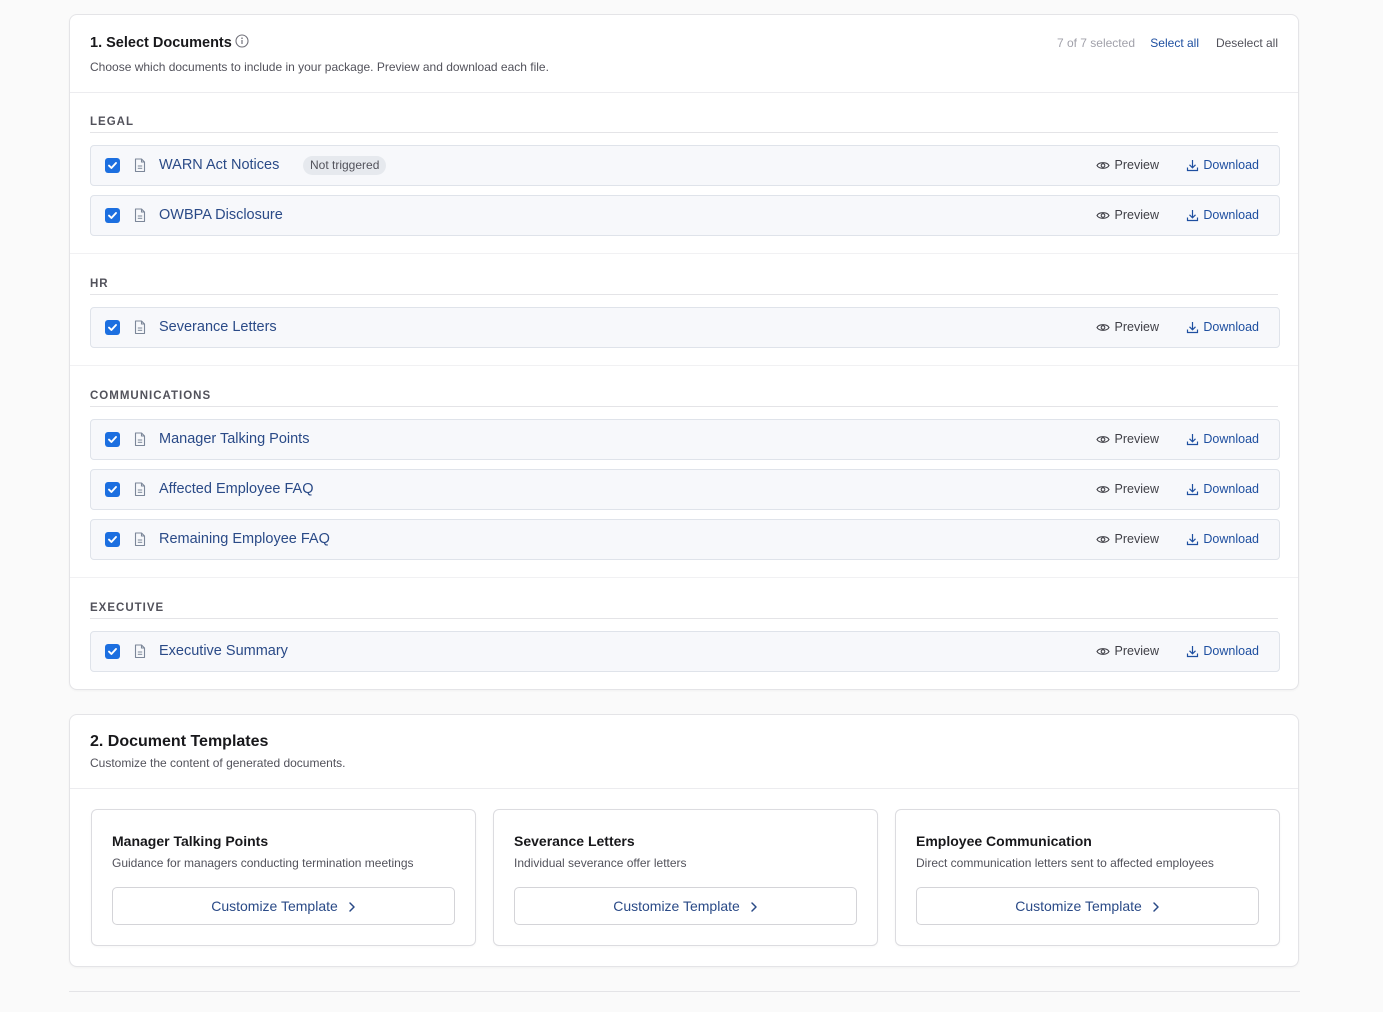 Image resolution: width=1383 pixels, height=1012 pixels. I want to click on document-row: Executive Summary Preview Download, so click(685, 651).